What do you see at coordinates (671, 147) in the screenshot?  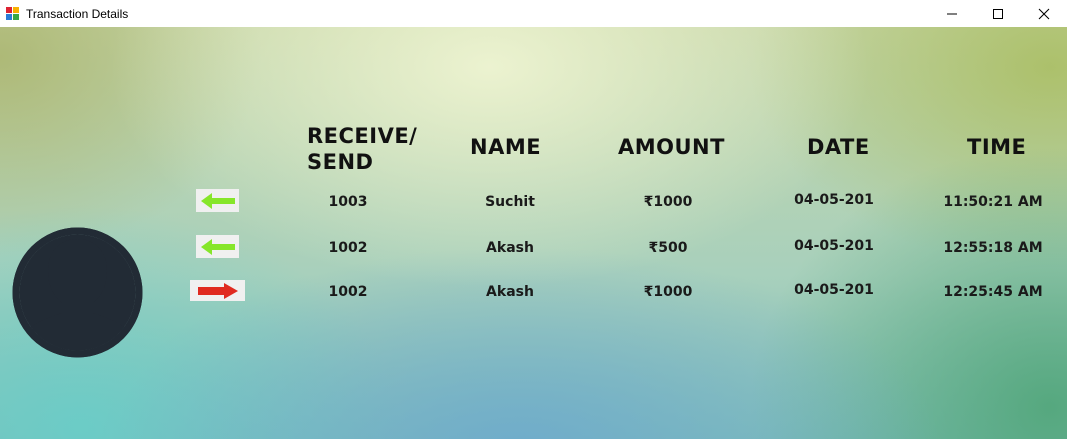 I see `header-amount: AMOUNT` at bounding box center [671, 147].